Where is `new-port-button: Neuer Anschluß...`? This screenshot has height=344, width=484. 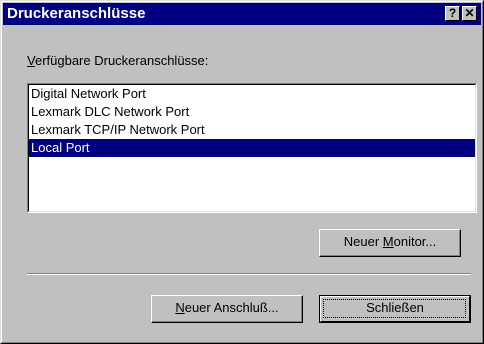 new-port-button: Neuer Anschluß... is located at coordinates (227, 309).